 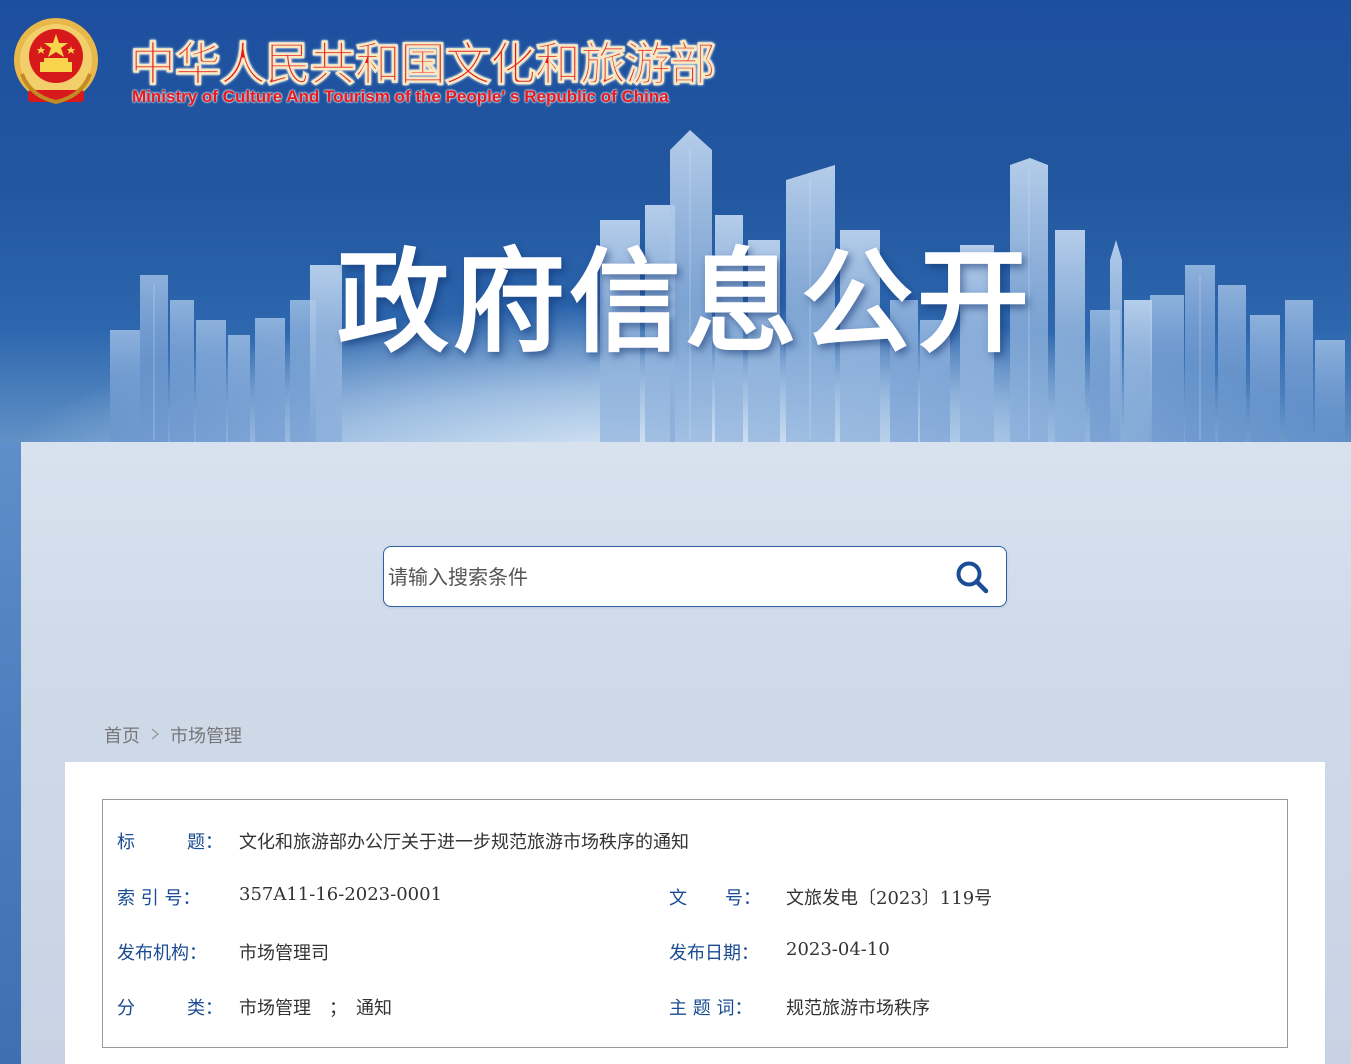 What do you see at coordinates (341, 894) in the screenshot?
I see `meta-index-value: 357A11-16-2023-0001` at bounding box center [341, 894].